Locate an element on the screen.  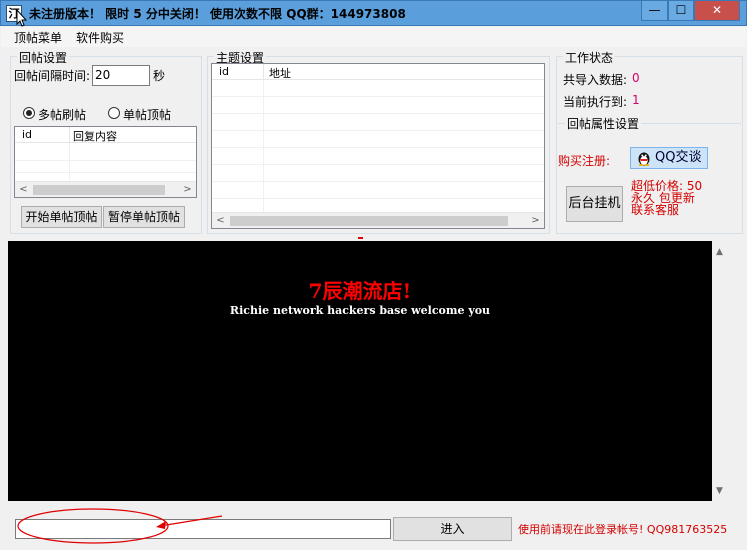
console-title: 7辰潮流店! is located at coordinates (360, 291).